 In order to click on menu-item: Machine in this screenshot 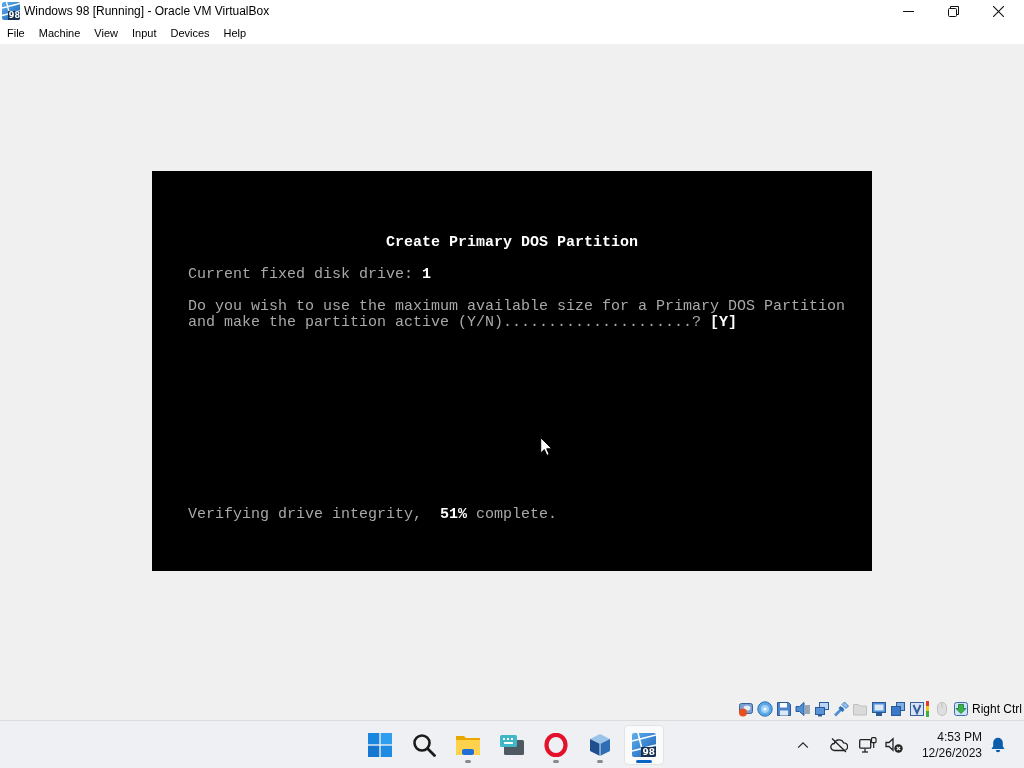, I will do `click(59, 33)`.